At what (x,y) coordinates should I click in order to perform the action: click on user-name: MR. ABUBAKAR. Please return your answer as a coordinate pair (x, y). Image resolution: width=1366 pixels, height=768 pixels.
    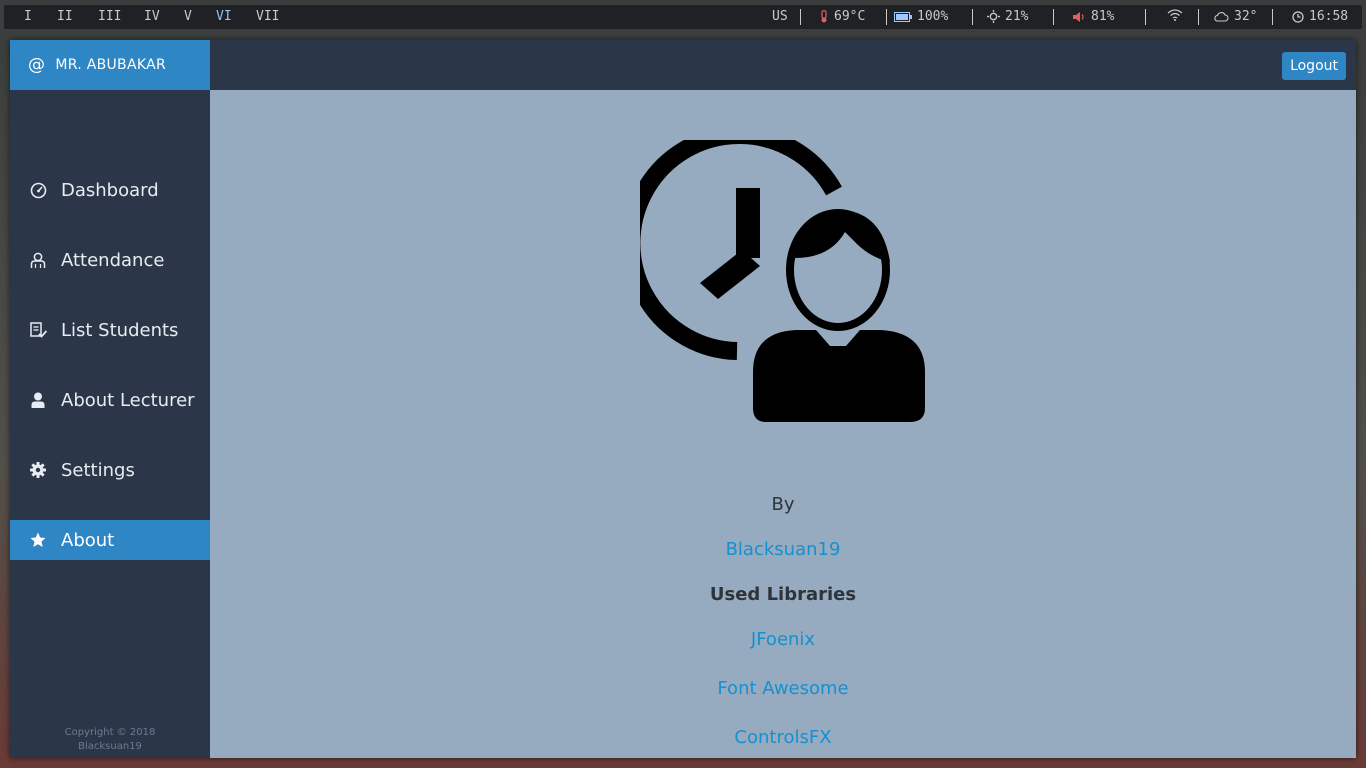
    Looking at the image, I should click on (110, 65).